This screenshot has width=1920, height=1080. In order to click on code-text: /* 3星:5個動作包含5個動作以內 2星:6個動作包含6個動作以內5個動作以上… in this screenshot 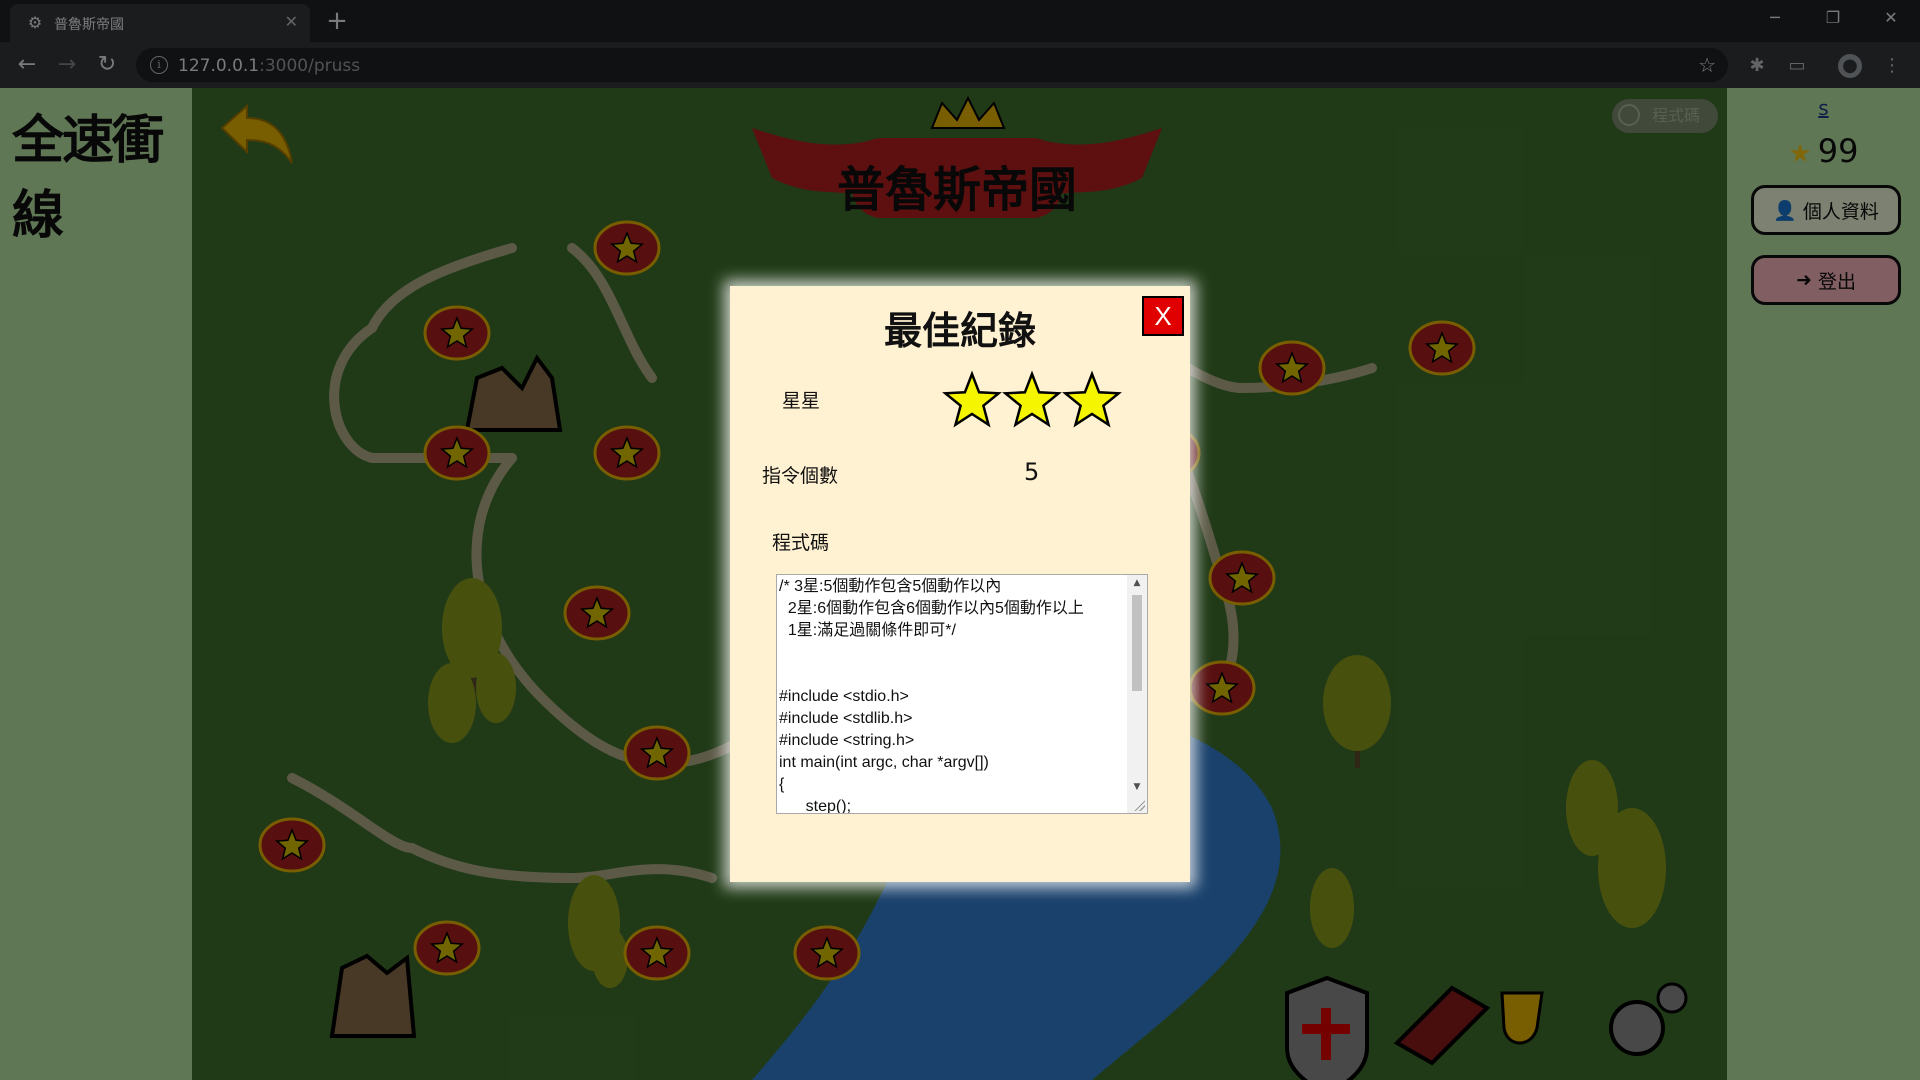, I will do `click(931, 696)`.